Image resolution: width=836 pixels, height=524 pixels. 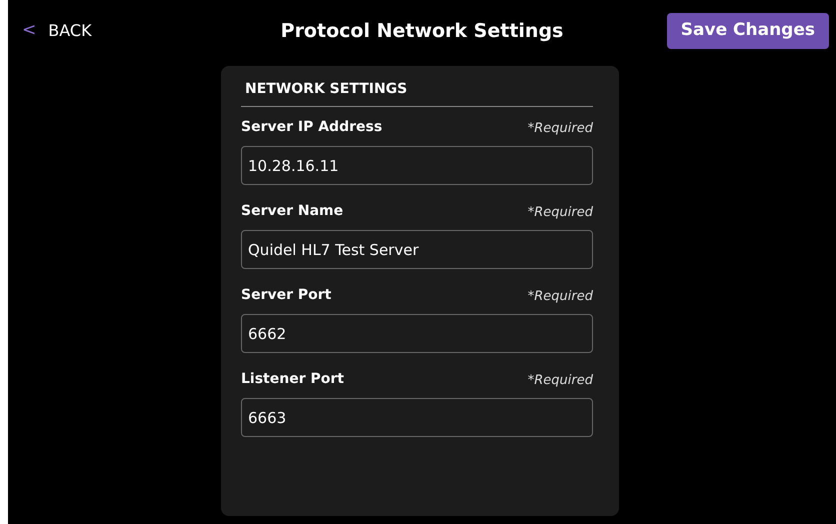 What do you see at coordinates (292, 379) in the screenshot?
I see `field-label: Listener Port` at bounding box center [292, 379].